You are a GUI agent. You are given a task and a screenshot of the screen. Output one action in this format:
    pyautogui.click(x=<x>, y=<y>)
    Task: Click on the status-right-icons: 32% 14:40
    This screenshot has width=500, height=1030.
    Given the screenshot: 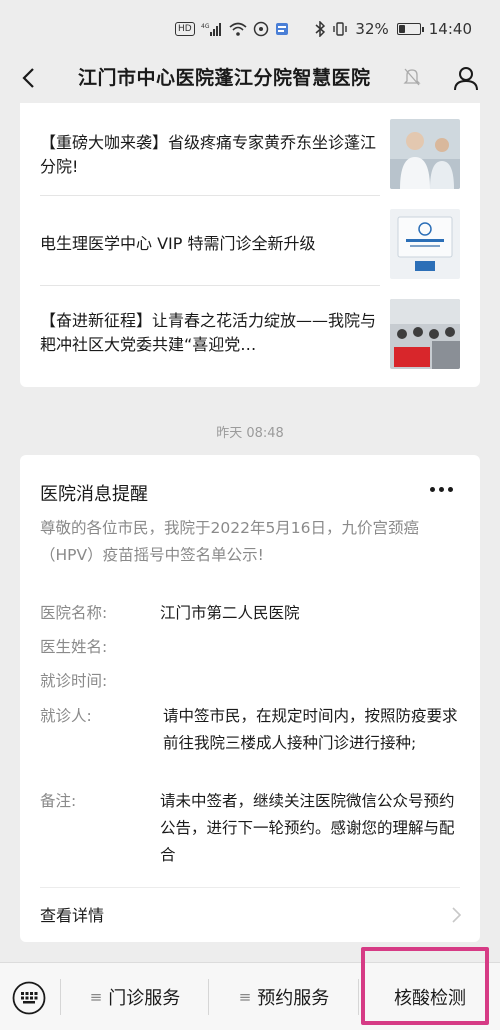 What is the action you would take?
    pyautogui.click(x=393, y=29)
    